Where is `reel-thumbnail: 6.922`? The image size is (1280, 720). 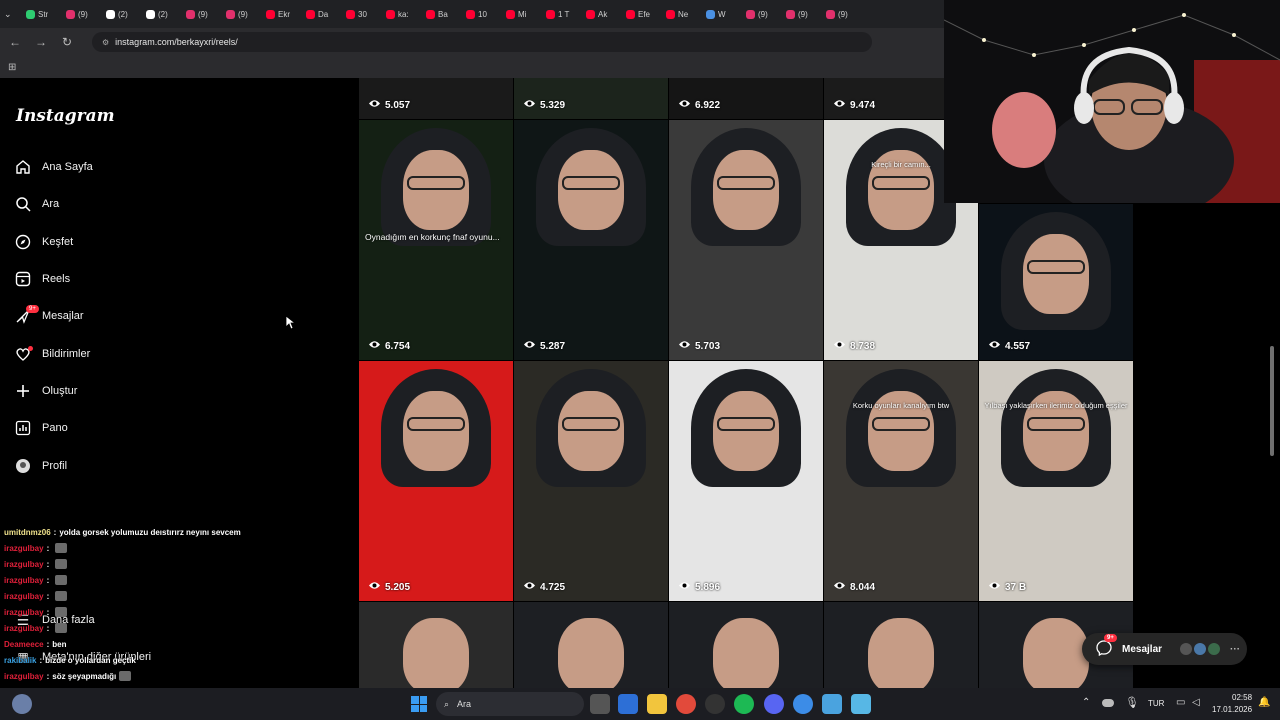 reel-thumbnail: 6.922 is located at coordinates (746, 98).